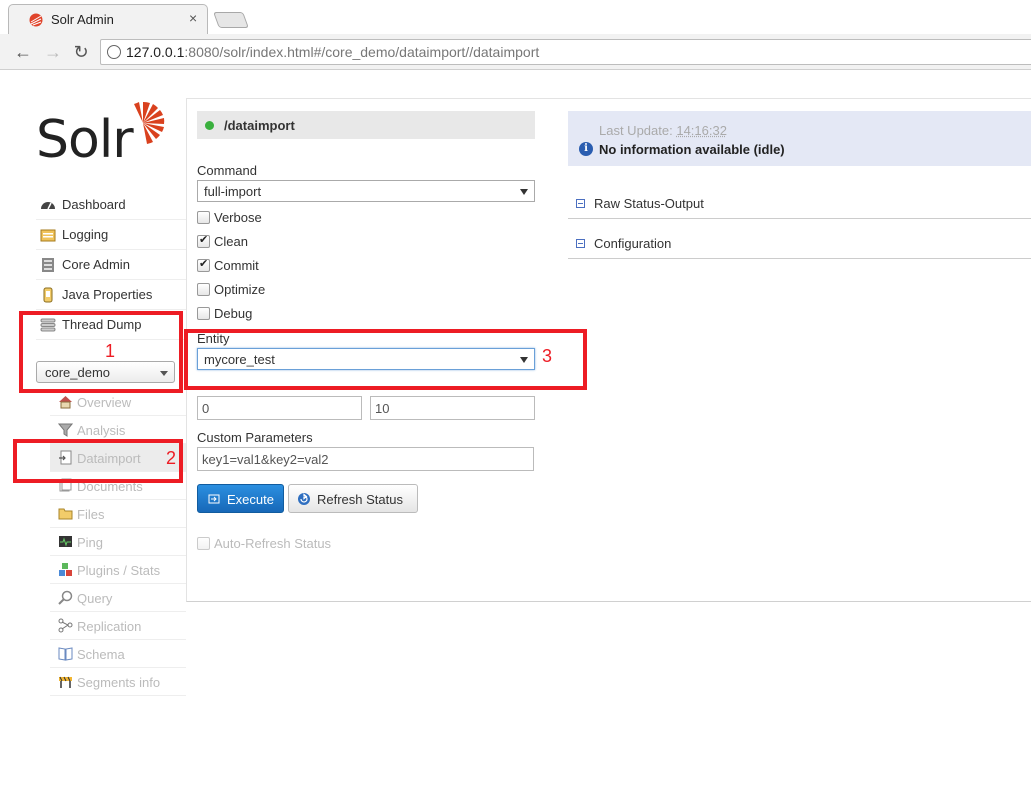 This screenshot has width=1031, height=794. Describe the element at coordinates (111, 205) in the screenshot. I see `nav-item-dashboard: Dashboard` at that location.